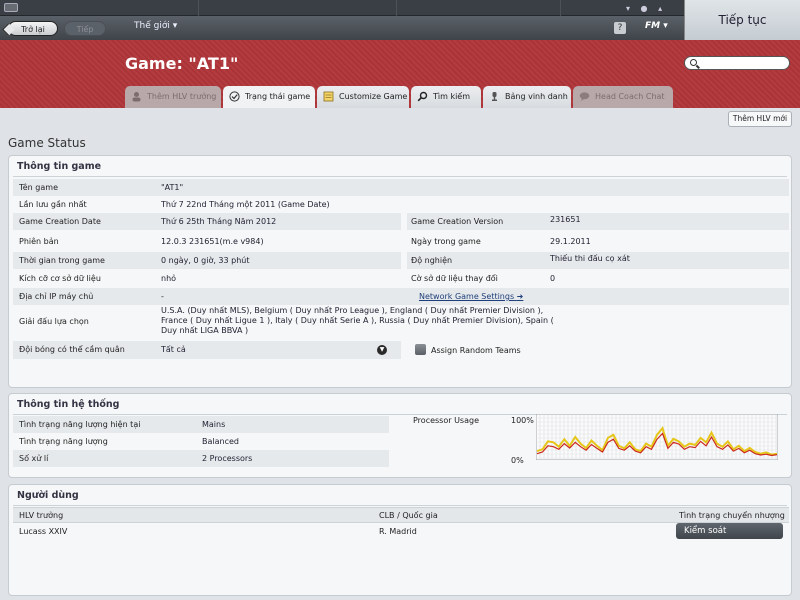 The image size is (800, 600). What do you see at coordinates (39, 241) in the screenshot?
I see `label: Phiên bản` at bounding box center [39, 241].